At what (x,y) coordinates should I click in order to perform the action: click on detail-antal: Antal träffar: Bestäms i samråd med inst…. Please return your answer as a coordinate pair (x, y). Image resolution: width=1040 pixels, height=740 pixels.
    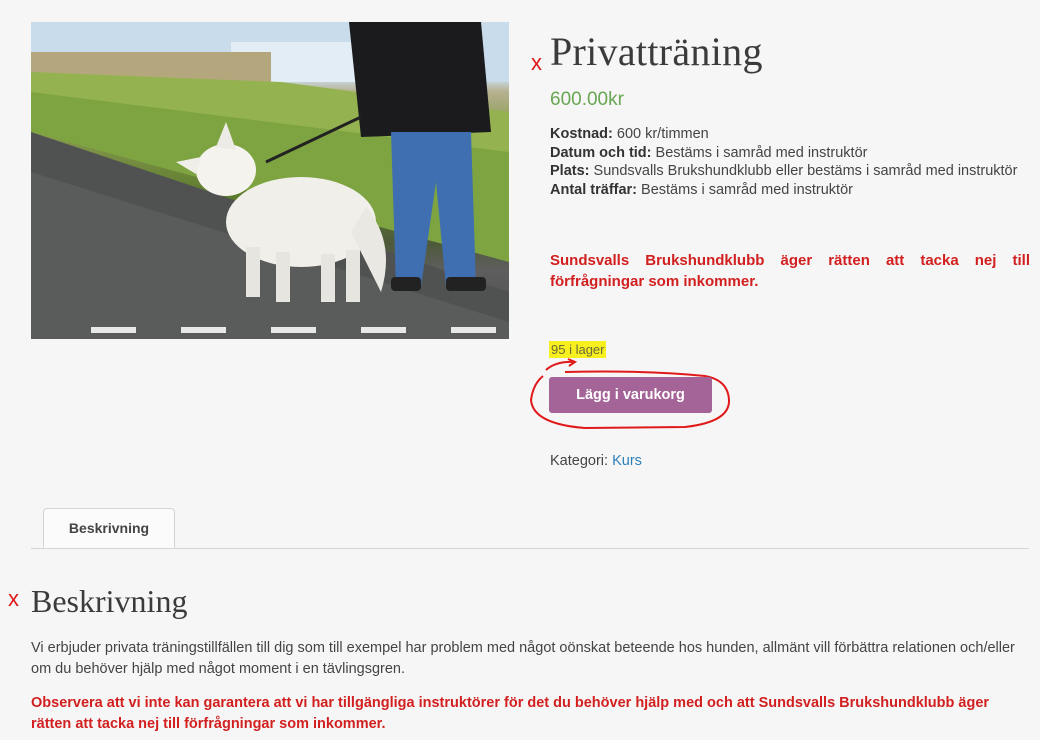
    Looking at the image, I should click on (790, 190).